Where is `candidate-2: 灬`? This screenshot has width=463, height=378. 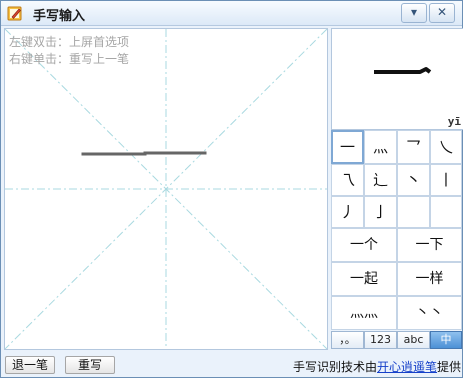
candidate-2: 灬 is located at coordinates (380, 147).